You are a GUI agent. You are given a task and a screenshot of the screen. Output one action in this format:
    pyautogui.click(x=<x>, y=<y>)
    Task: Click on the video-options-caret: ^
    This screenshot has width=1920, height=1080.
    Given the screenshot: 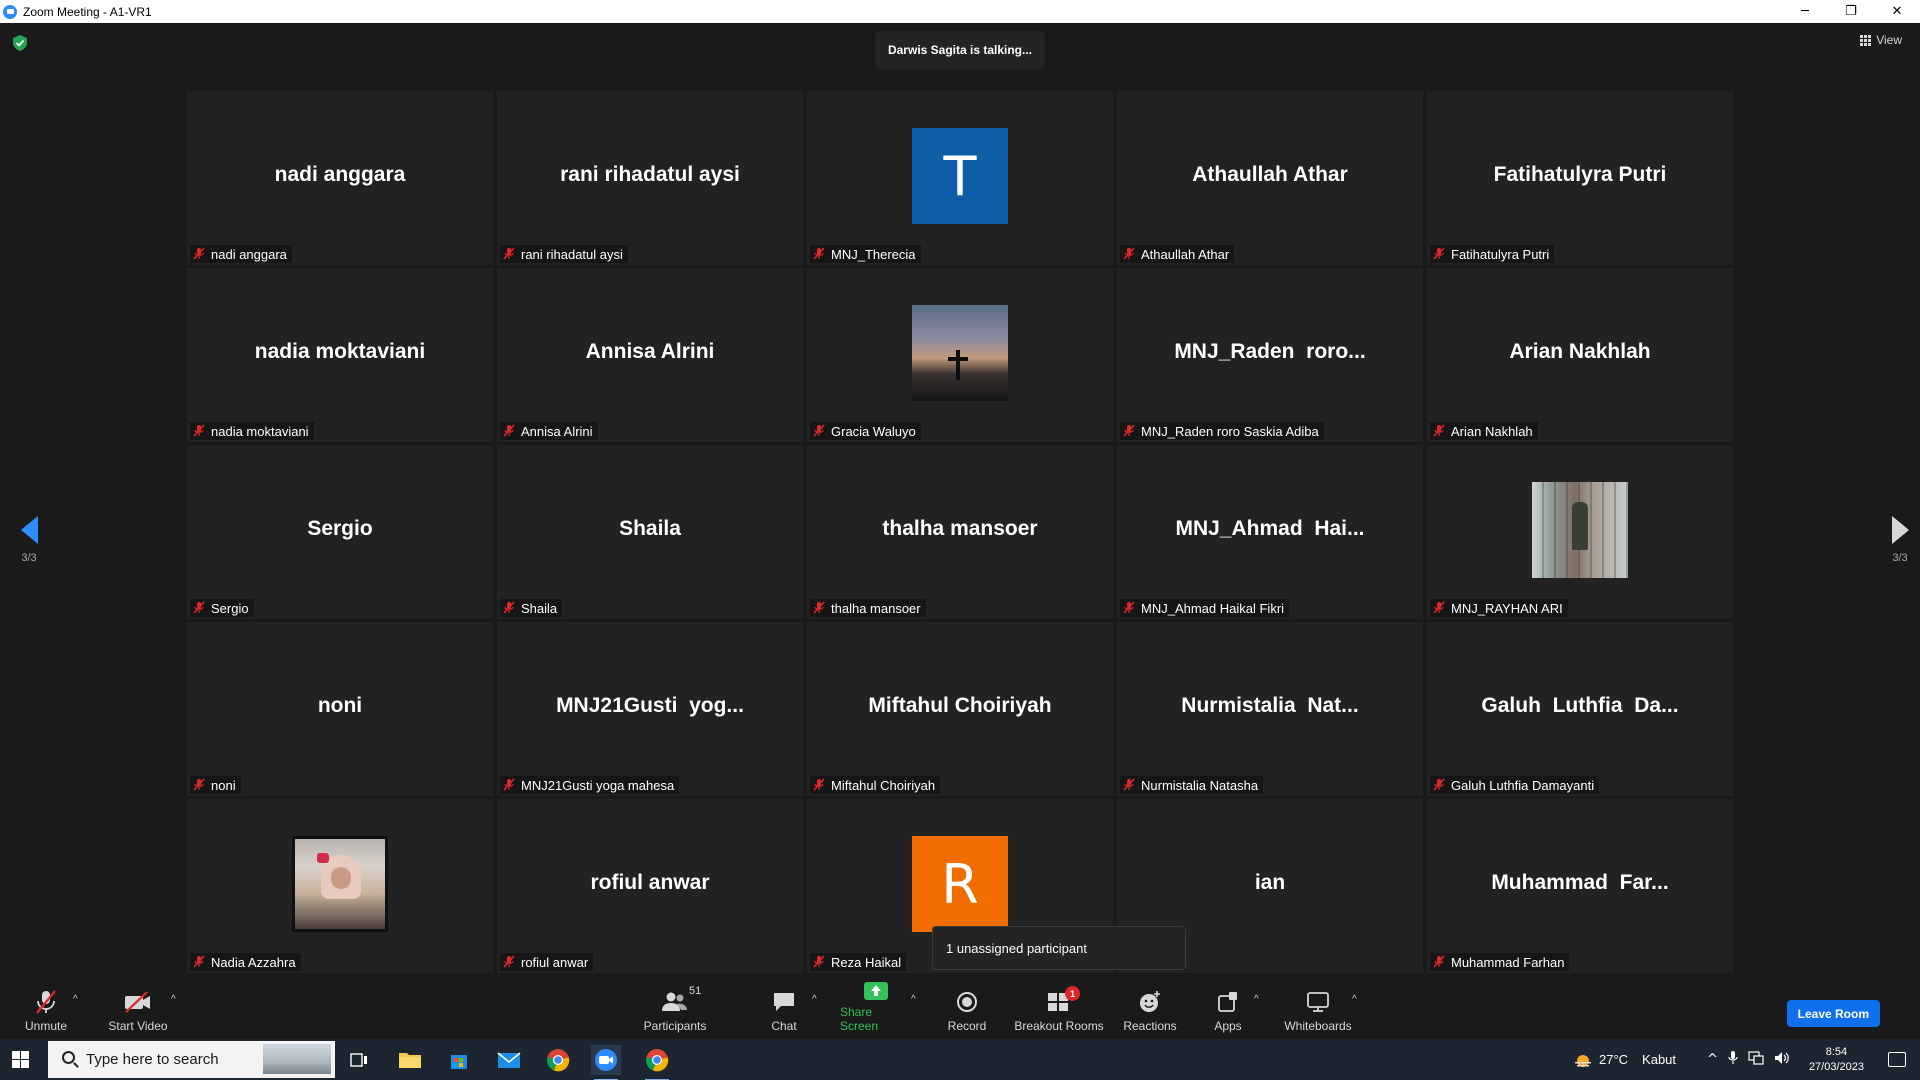 What is the action you would take?
    pyautogui.click(x=173, y=999)
    